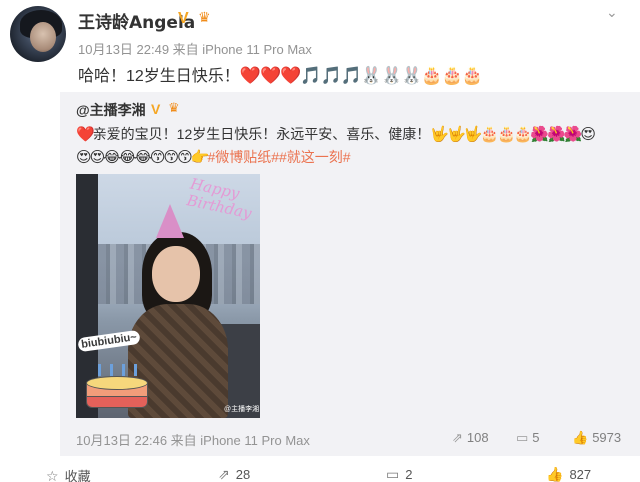 This screenshot has width=640, height=482. Describe the element at coordinates (52, 475) in the screenshot. I see `star-icon: ☆` at that location.